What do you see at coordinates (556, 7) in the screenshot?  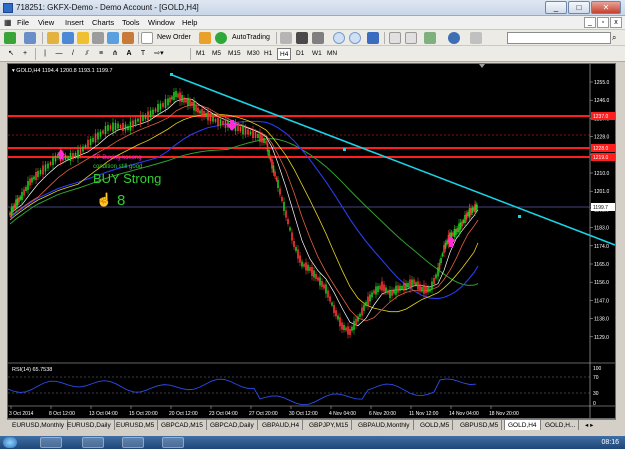 I see `minimize-button: _` at bounding box center [556, 7].